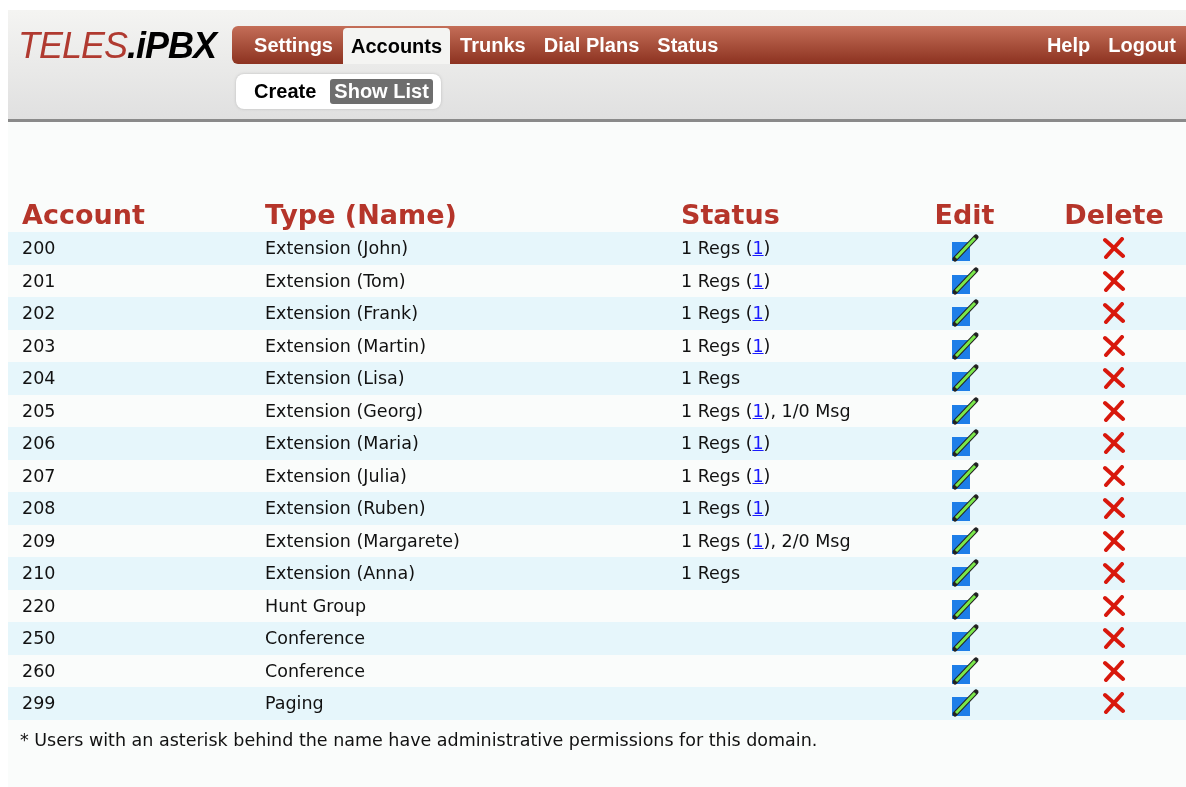  I want to click on logo: TELES.iPBX, so click(117, 47).